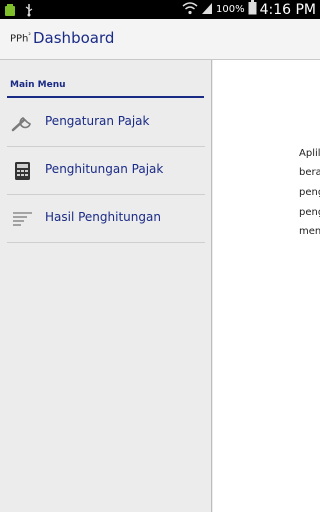  Describe the element at coordinates (190, 9) in the screenshot. I see `wifi-icon` at that location.